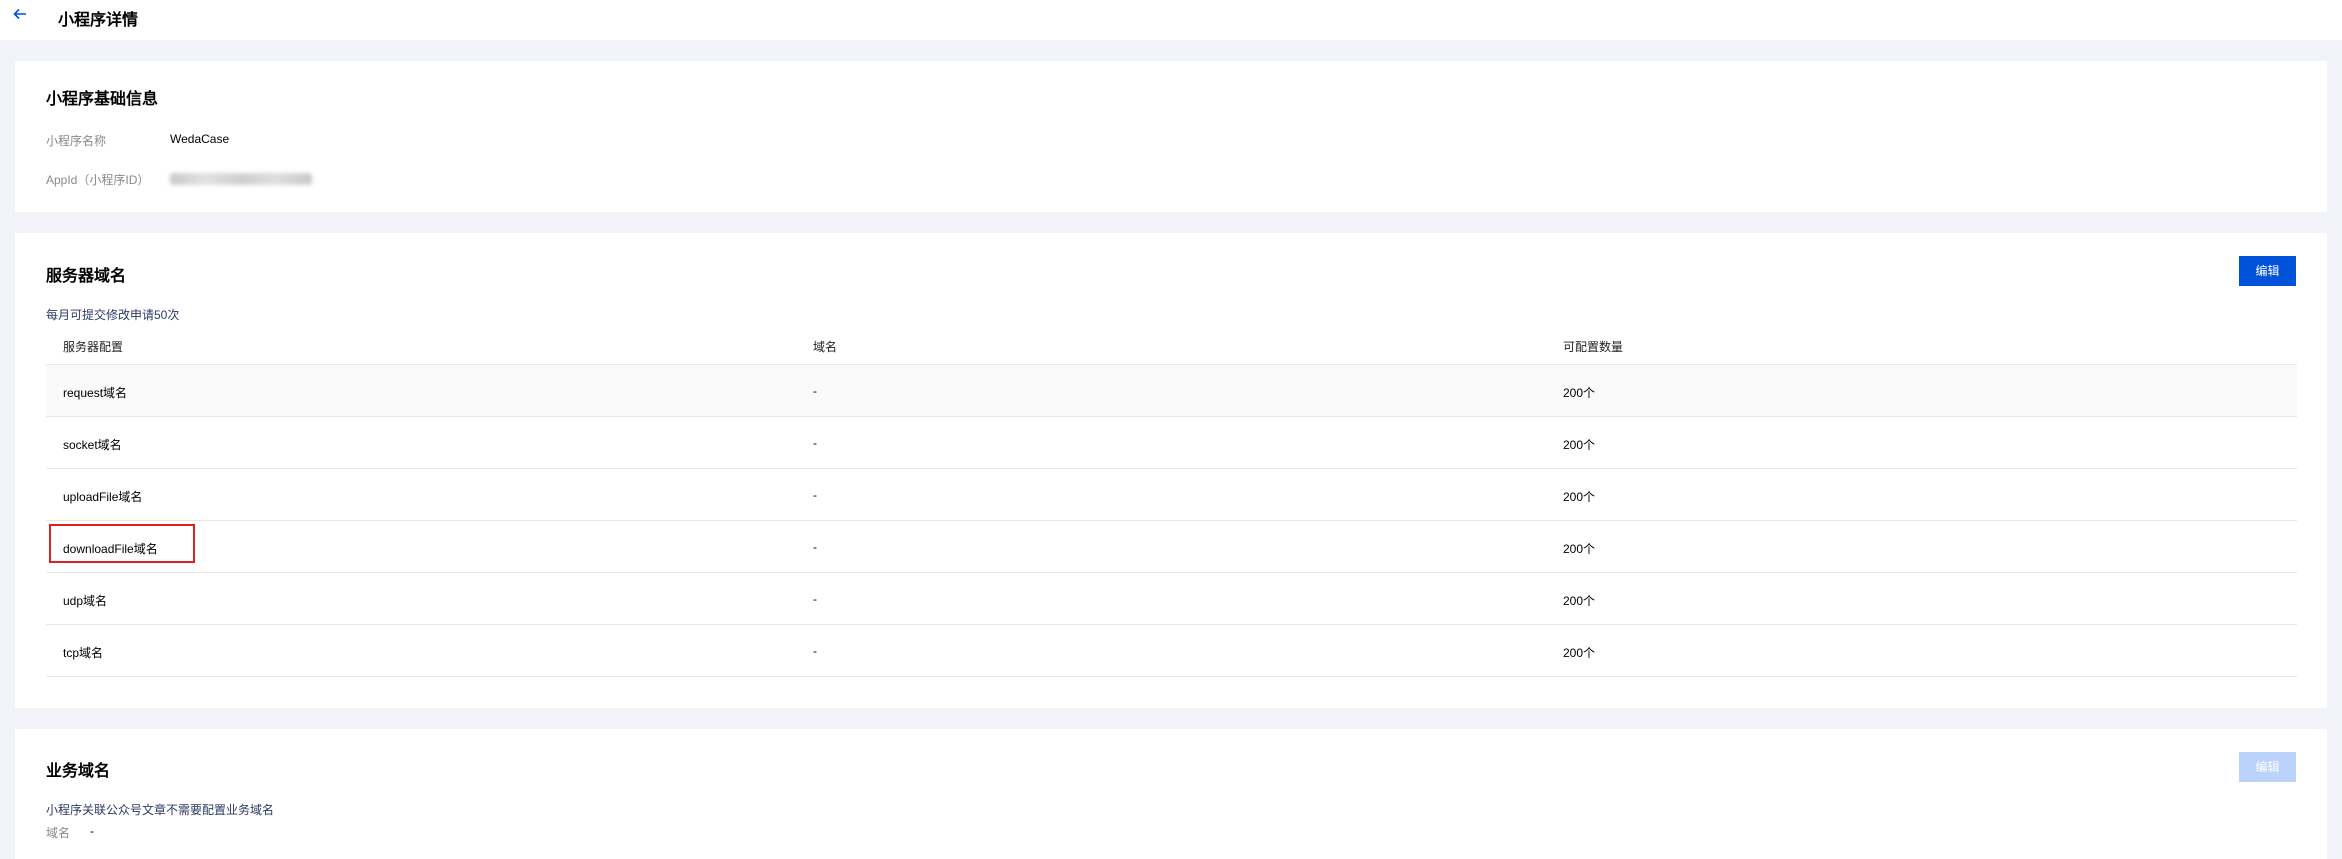 Image resolution: width=2342 pixels, height=859 pixels. What do you see at coordinates (1171, 547) in the screenshot?
I see `table-row: downloadFile域名 - 200个` at bounding box center [1171, 547].